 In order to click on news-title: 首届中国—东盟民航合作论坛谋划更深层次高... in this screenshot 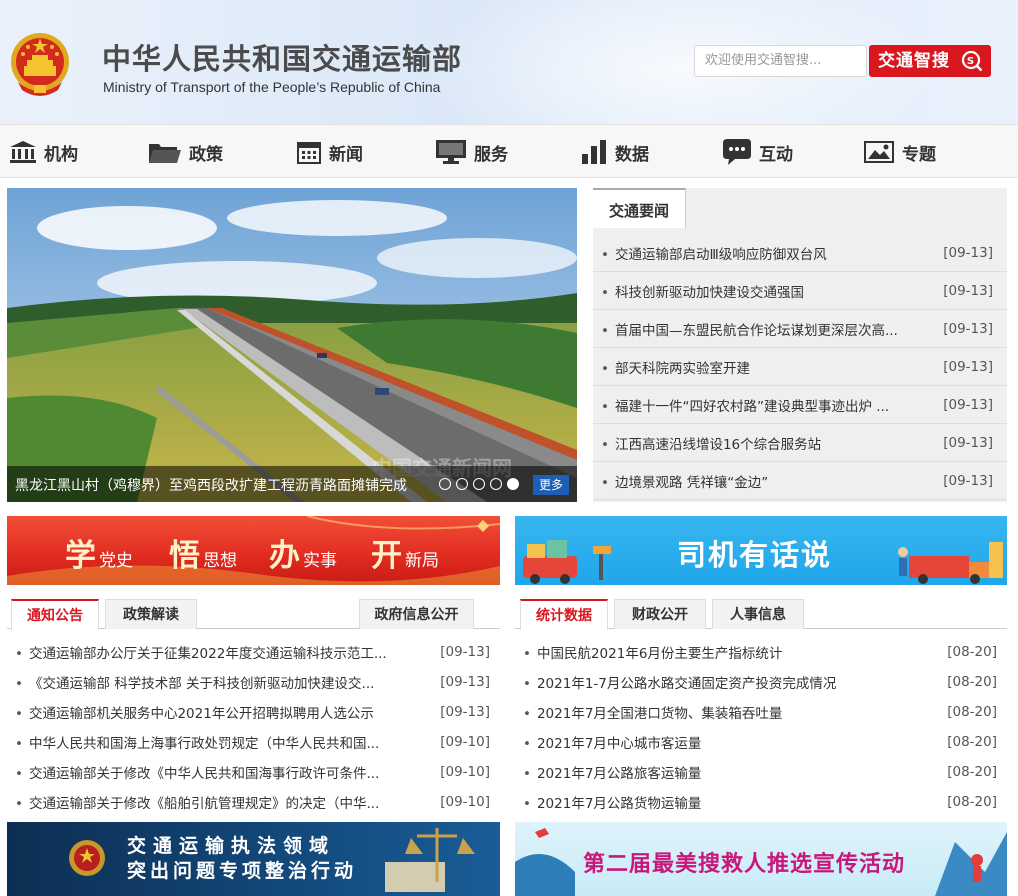, I will do `click(749, 329)`.